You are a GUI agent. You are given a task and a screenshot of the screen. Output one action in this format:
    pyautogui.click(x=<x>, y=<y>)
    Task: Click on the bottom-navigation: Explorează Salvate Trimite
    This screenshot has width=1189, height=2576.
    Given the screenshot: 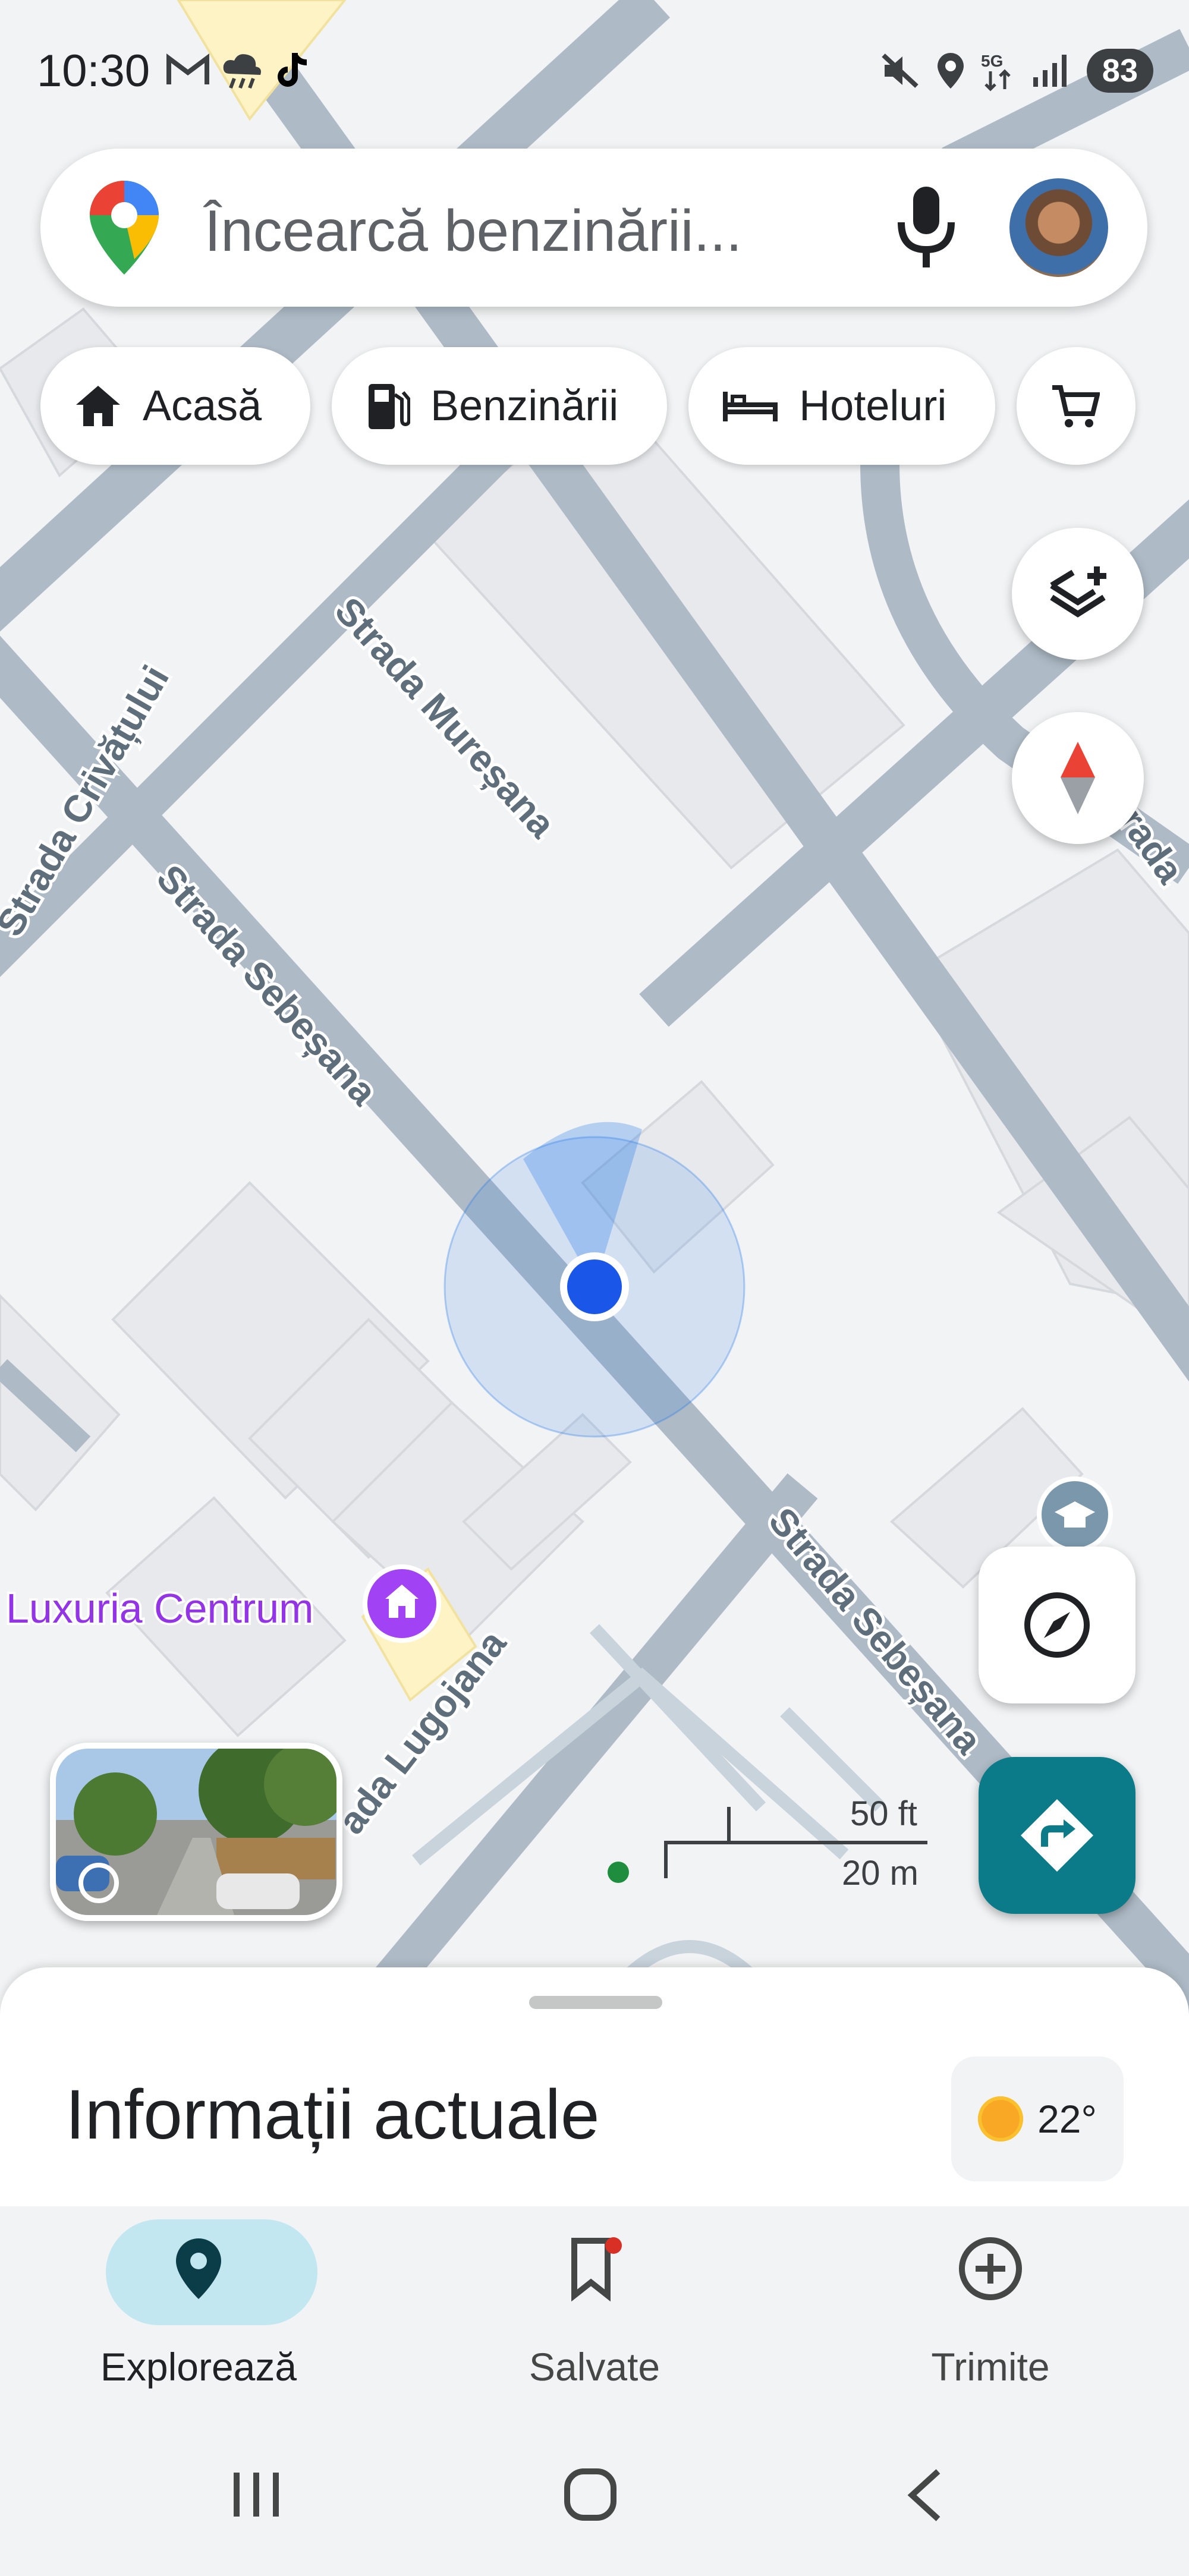 What is the action you would take?
    pyautogui.click(x=594, y=2311)
    